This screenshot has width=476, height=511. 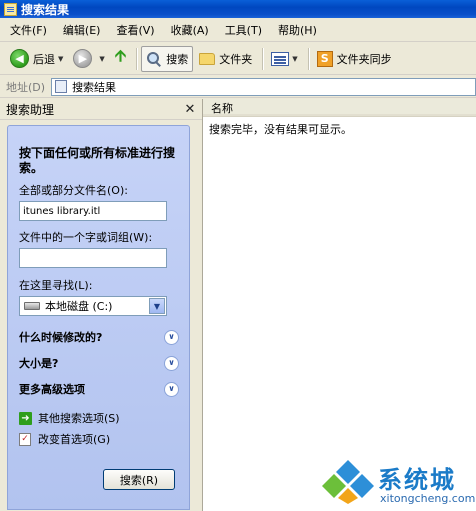 I want to click on up-folder-button: 🡩, so click(x=121, y=58).